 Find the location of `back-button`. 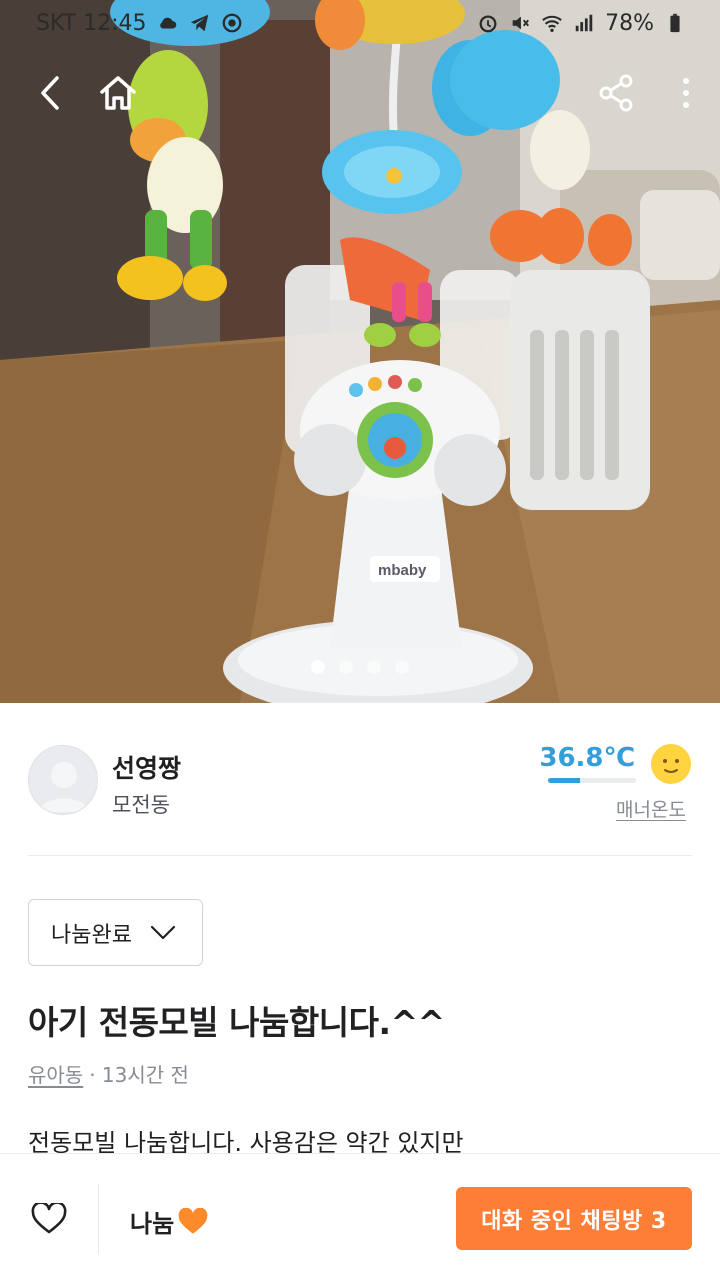

back-button is located at coordinates (50, 93).